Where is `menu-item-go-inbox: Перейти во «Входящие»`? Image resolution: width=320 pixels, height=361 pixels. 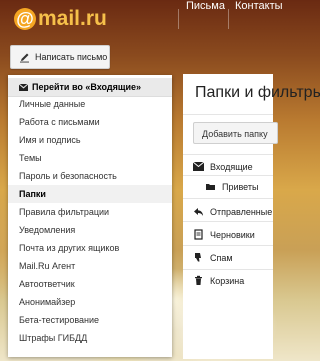 menu-item-go-inbox: Перейти во «Входящие» is located at coordinates (90, 87).